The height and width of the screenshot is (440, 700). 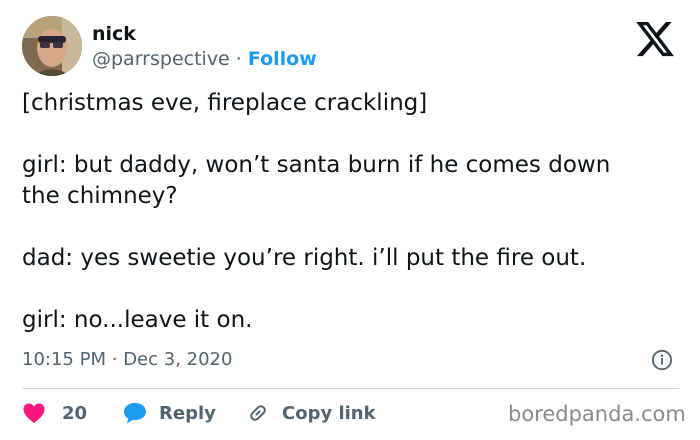 What do you see at coordinates (75, 413) in the screenshot?
I see `like-count: 20` at bounding box center [75, 413].